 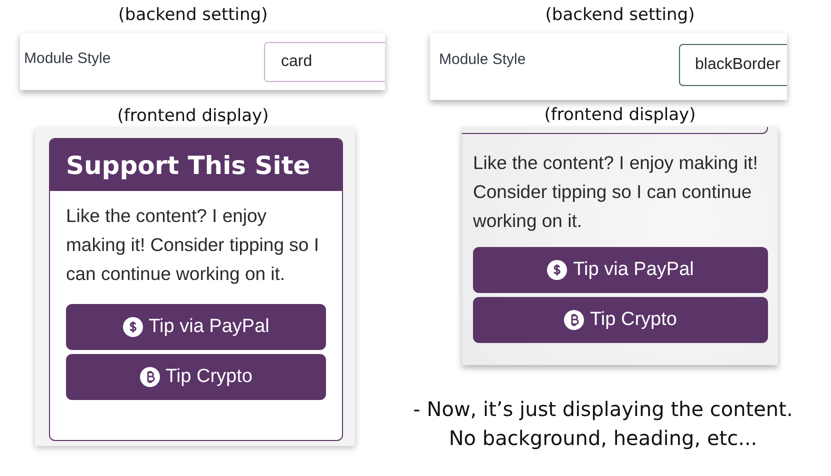 What do you see at coordinates (603, 409) in the screenshot?
I see `note-text: - Now, it’s just displaying the content.` at bounding box center [603, 409].